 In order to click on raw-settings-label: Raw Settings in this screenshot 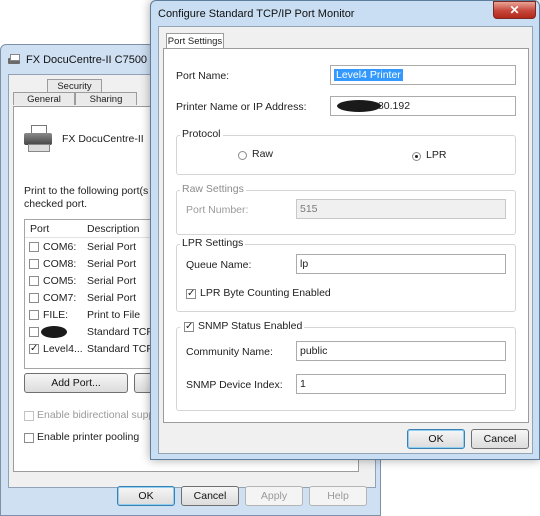, I will do `click(213, 189)`.